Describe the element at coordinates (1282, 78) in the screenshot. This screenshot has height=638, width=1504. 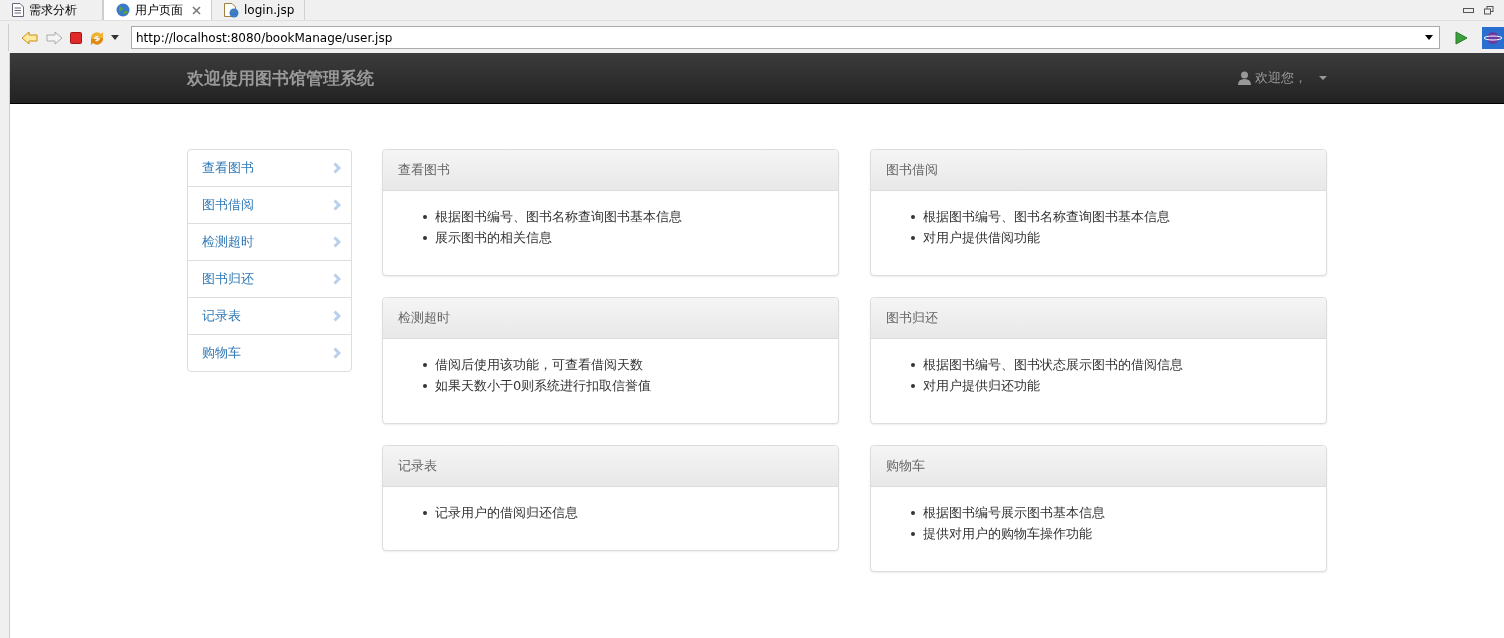
I see `user-menu: 欢迎您，` at that location.